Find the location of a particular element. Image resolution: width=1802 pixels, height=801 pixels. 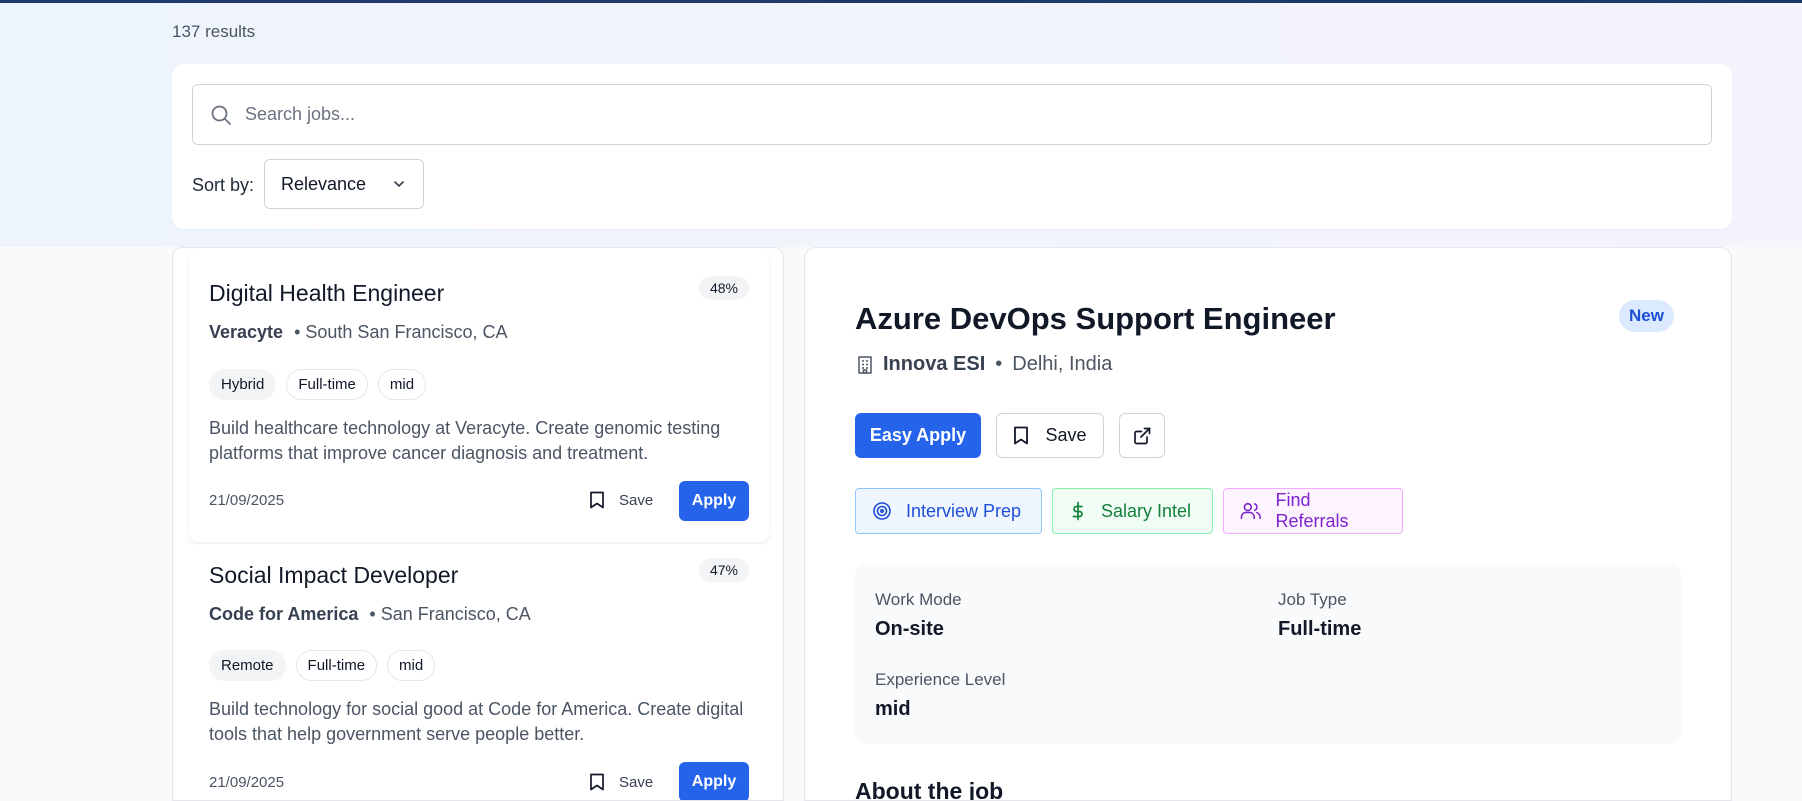

open-external-button is located at coordinates (1142, 435).